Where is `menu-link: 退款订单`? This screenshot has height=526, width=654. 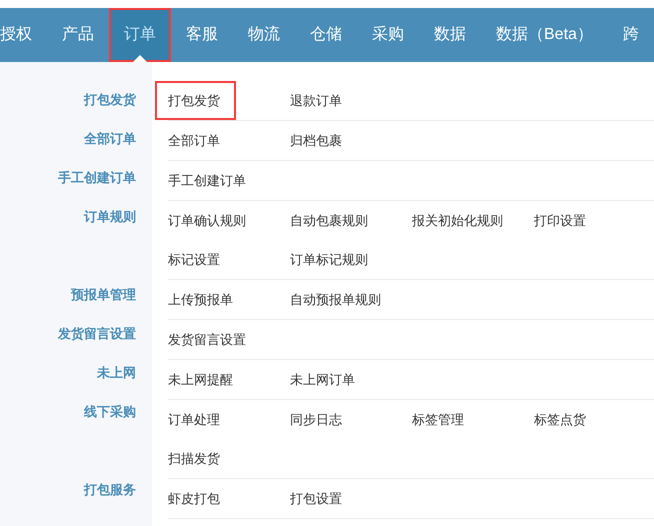 menu-link: 退款订单 is located at coordinates (317, 100).